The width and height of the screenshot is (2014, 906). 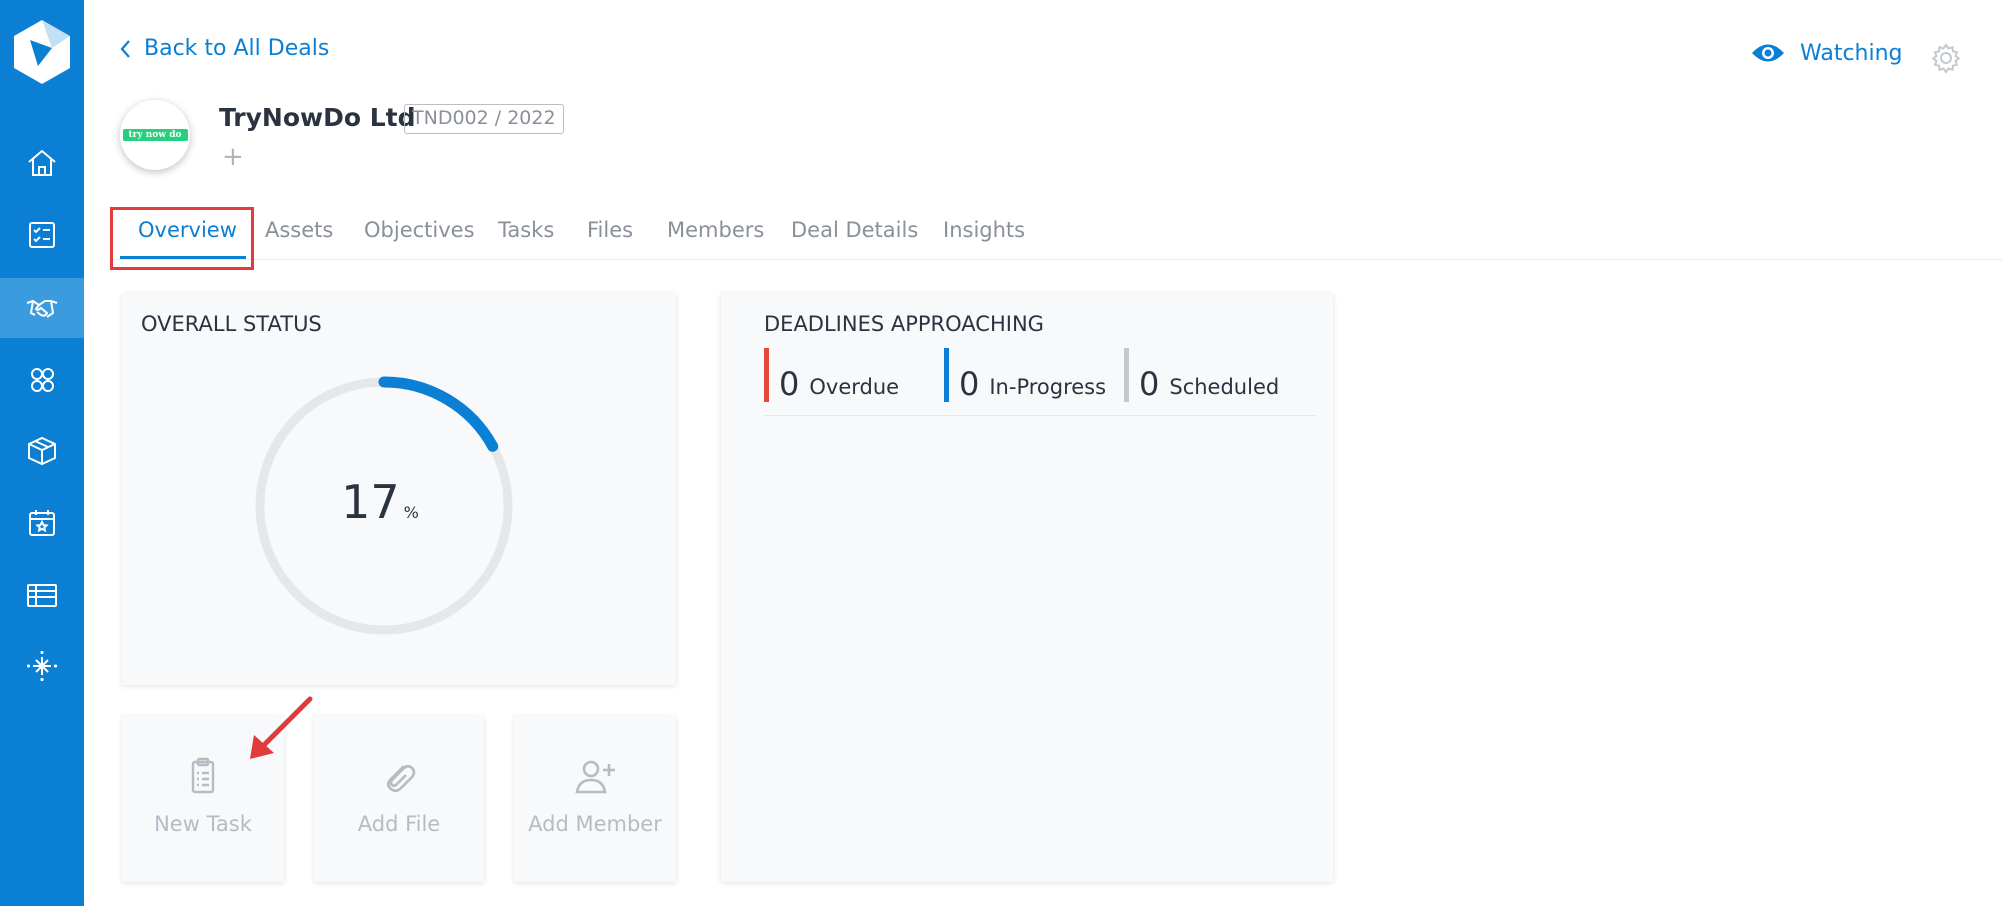 I want to click on back-to-deals-link: Back to All Deals, so click(x=223, y=48).